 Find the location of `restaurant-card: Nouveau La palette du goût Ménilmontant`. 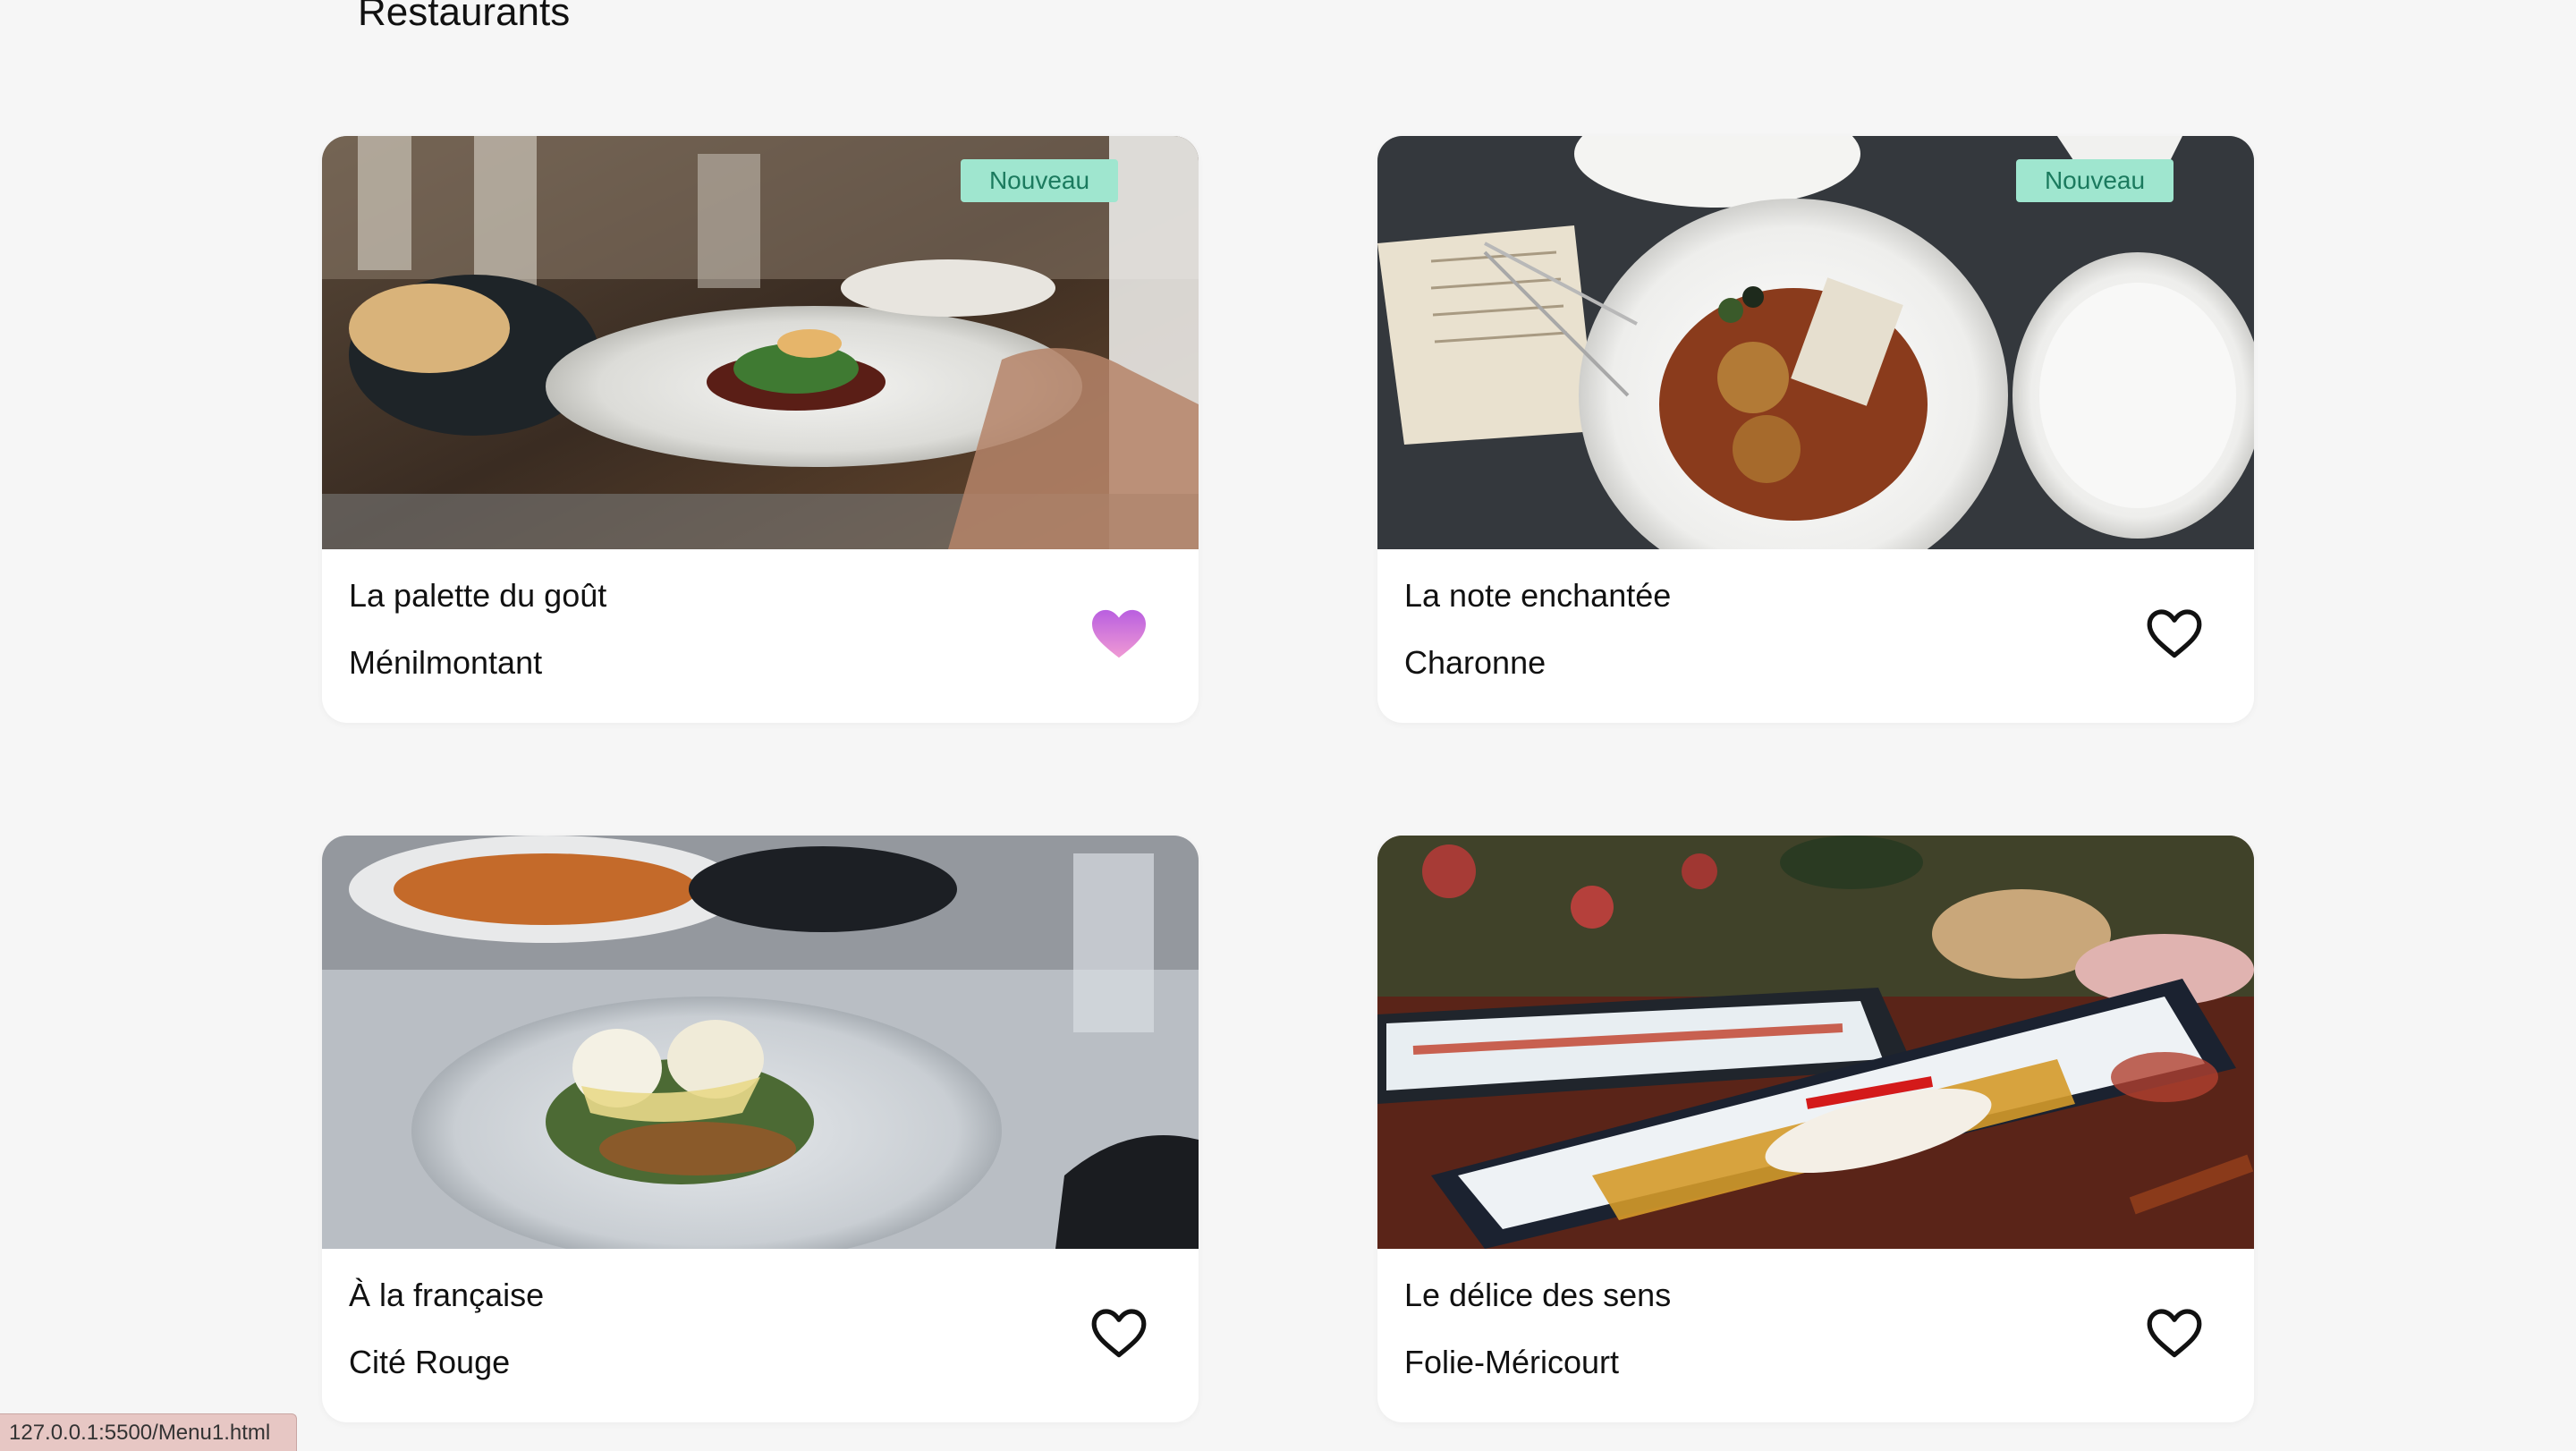

restaurant-card: Nouveau La palette du goût Ménilmontant is located at coordinates (760, 429).